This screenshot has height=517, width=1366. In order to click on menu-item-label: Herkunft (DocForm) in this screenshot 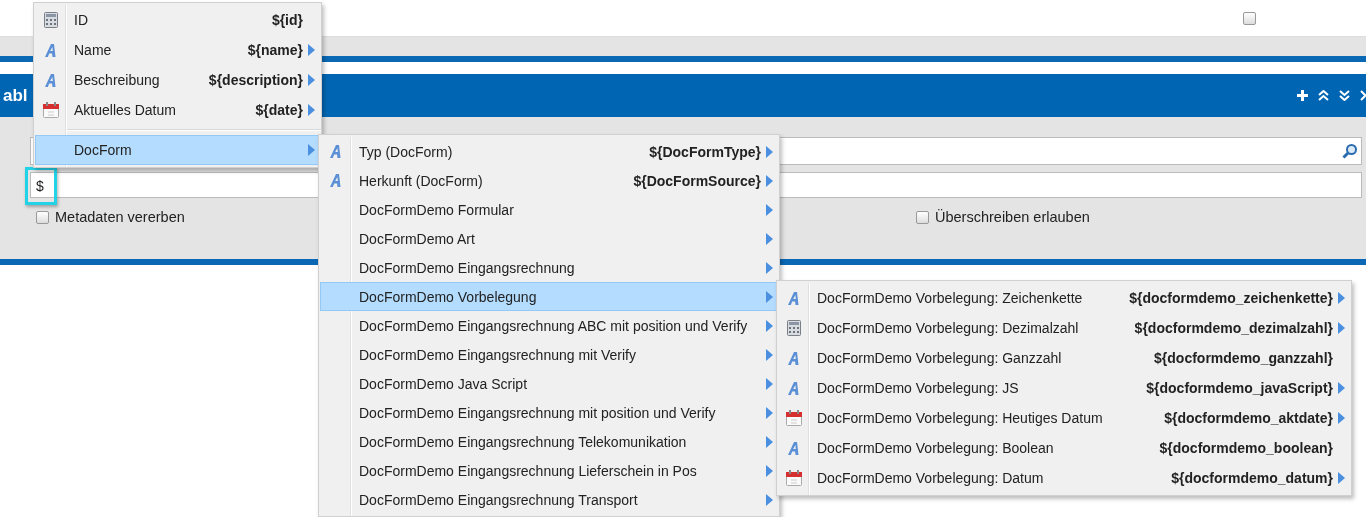, I will do `click(421, 180)`.